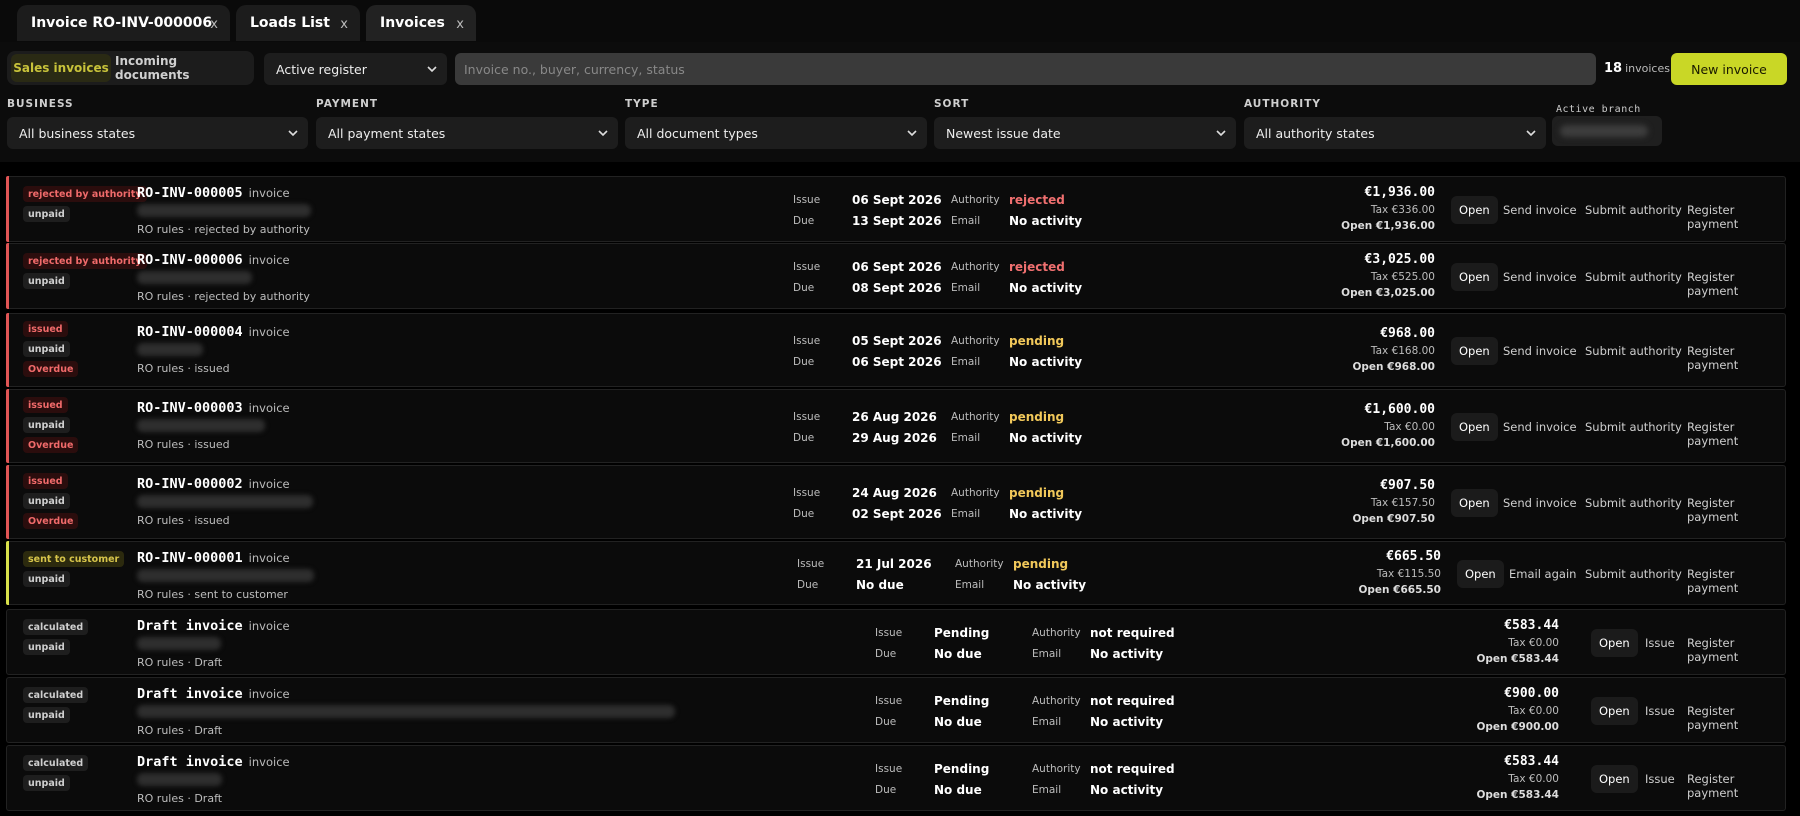 The width and height of the screenshot is (1800, 816). Describe the element at coordinates (1729, 69) in the screenshot. I see `new-invoice-button: New invoice` at that location.